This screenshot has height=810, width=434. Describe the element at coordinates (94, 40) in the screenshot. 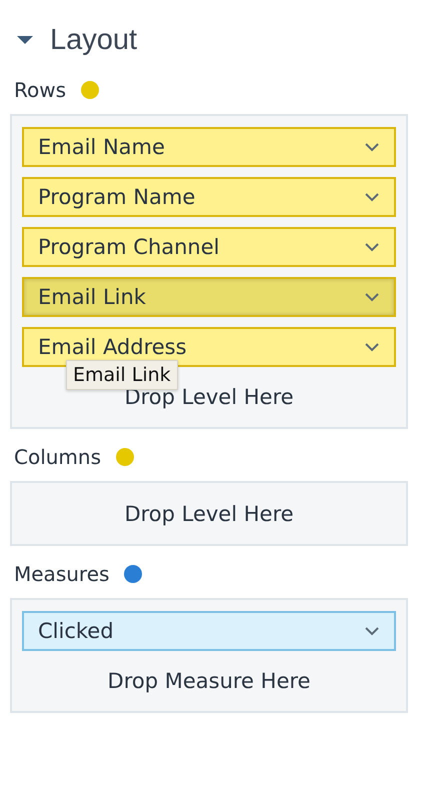

I see `section-title: Layout` at that location.